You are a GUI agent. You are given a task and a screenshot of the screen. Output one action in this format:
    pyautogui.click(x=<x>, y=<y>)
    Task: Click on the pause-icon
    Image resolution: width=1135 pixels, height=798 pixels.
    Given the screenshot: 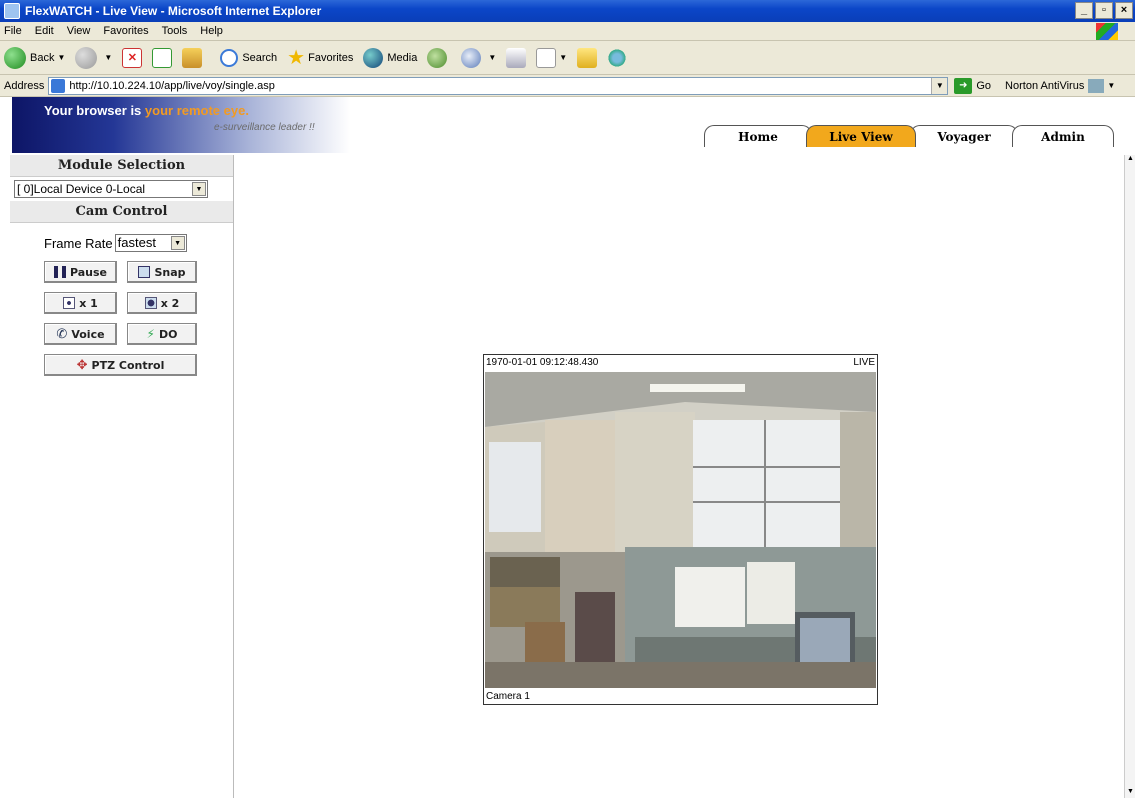 What is the action you would take?
    pyautogui.click(x=59, y=272)
    